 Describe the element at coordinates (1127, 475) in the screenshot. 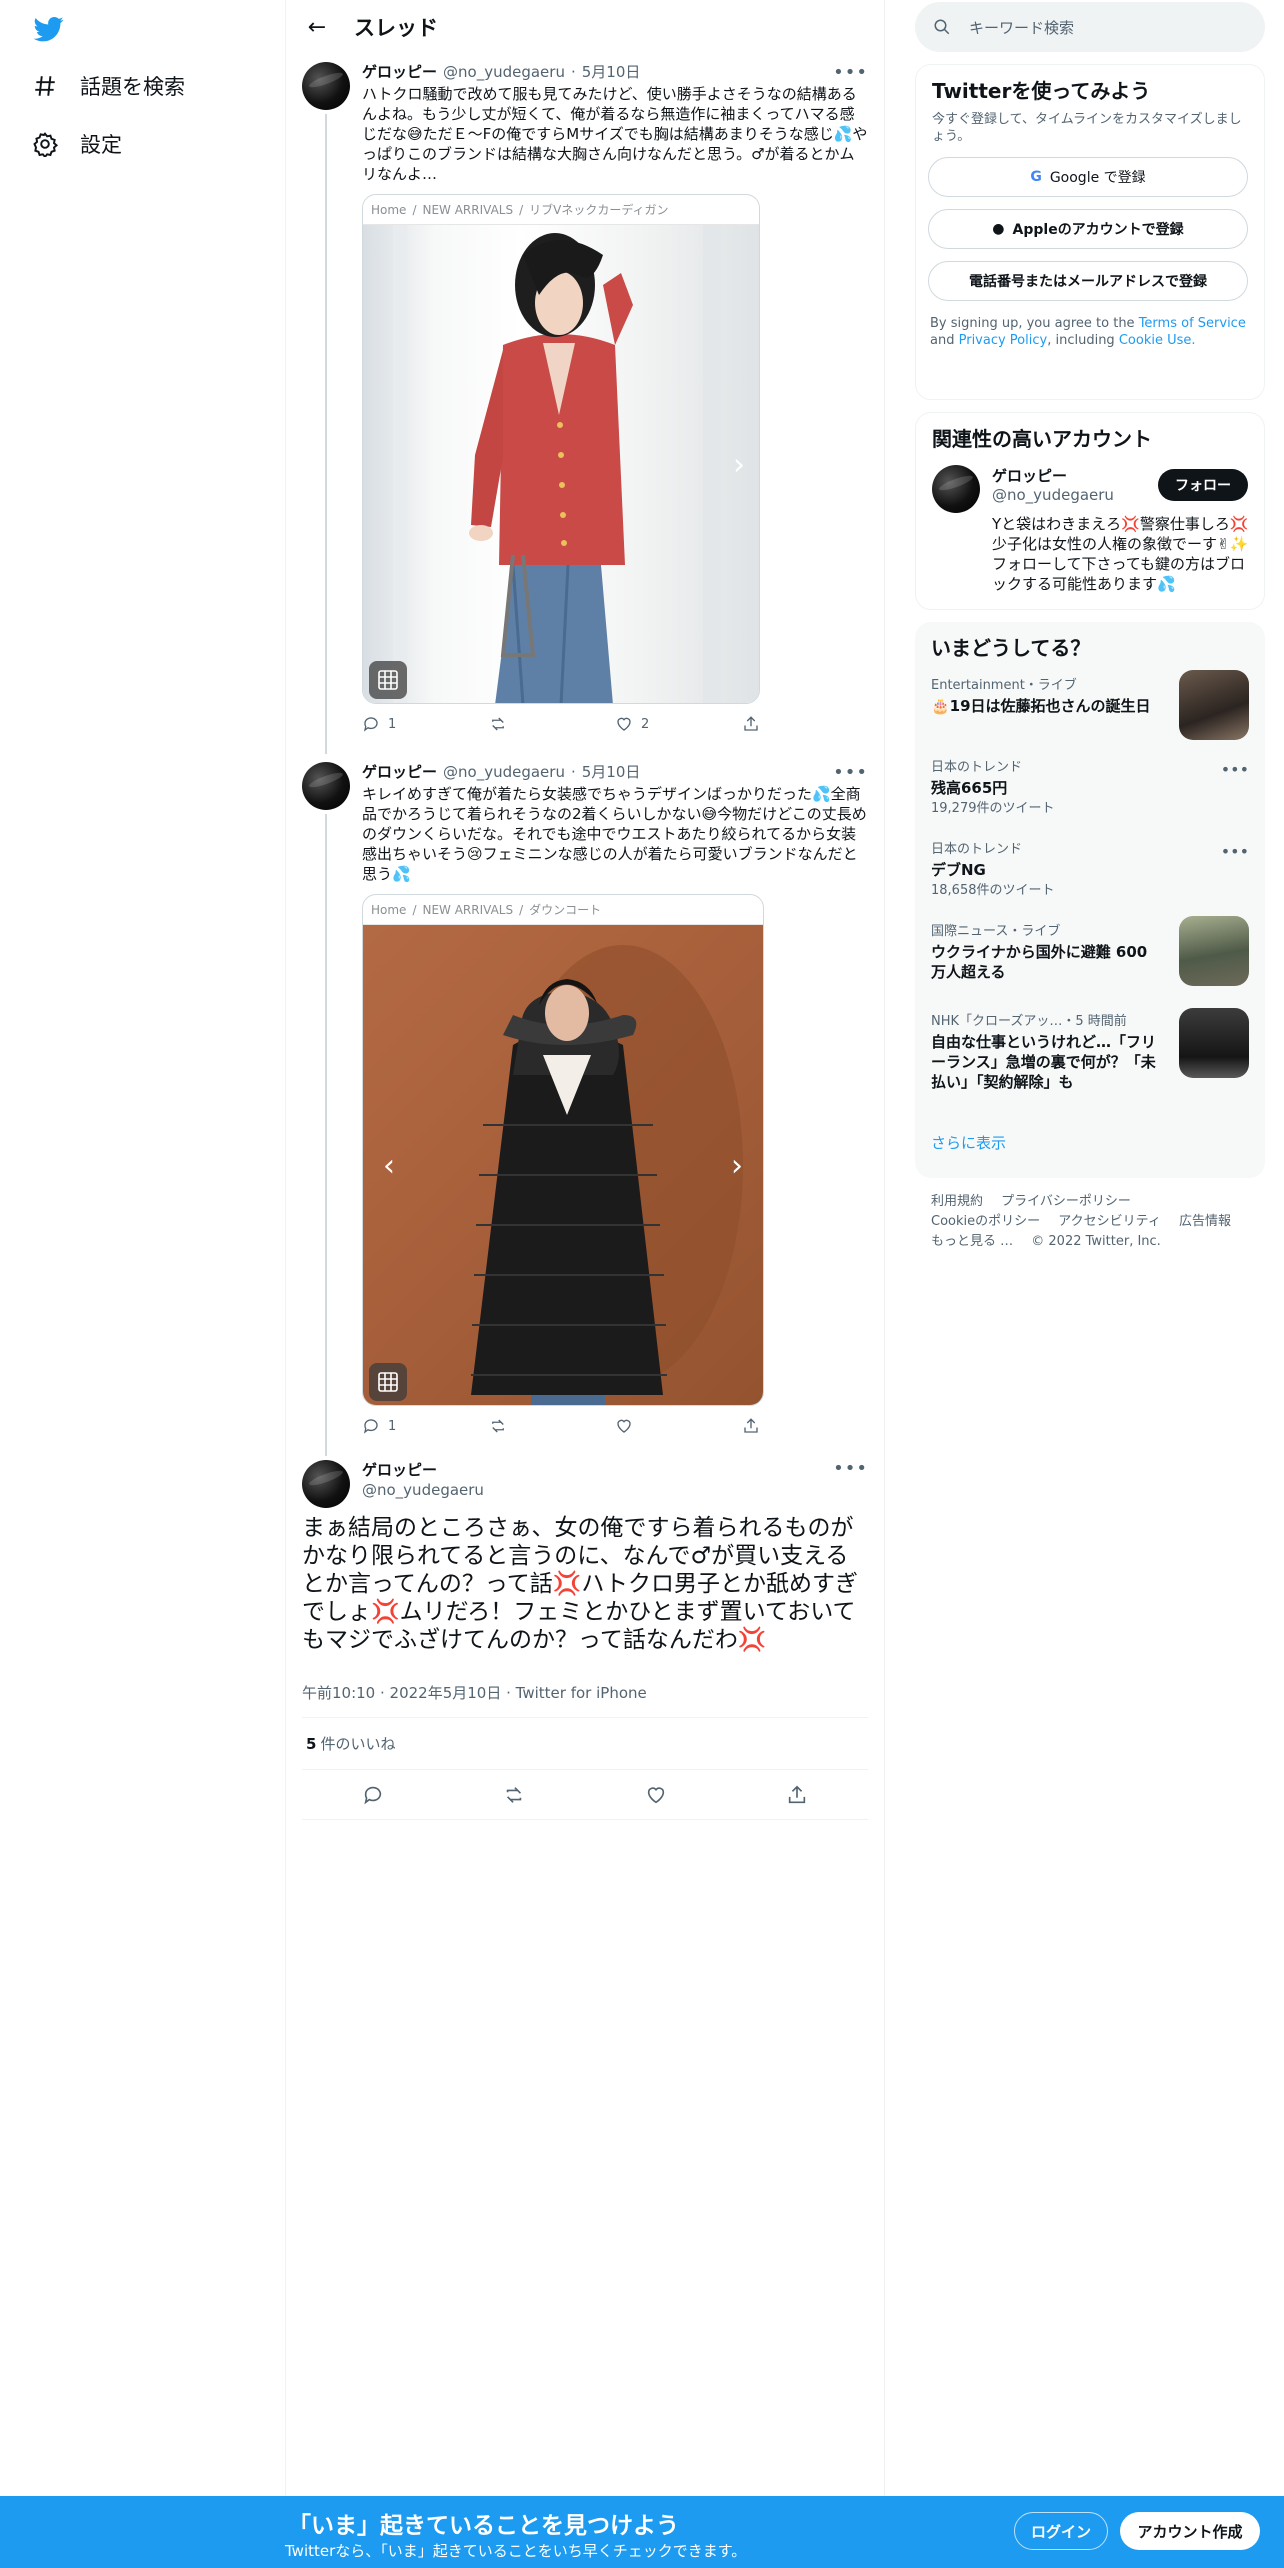

I see `account-name: ゲロッピー` at that location.